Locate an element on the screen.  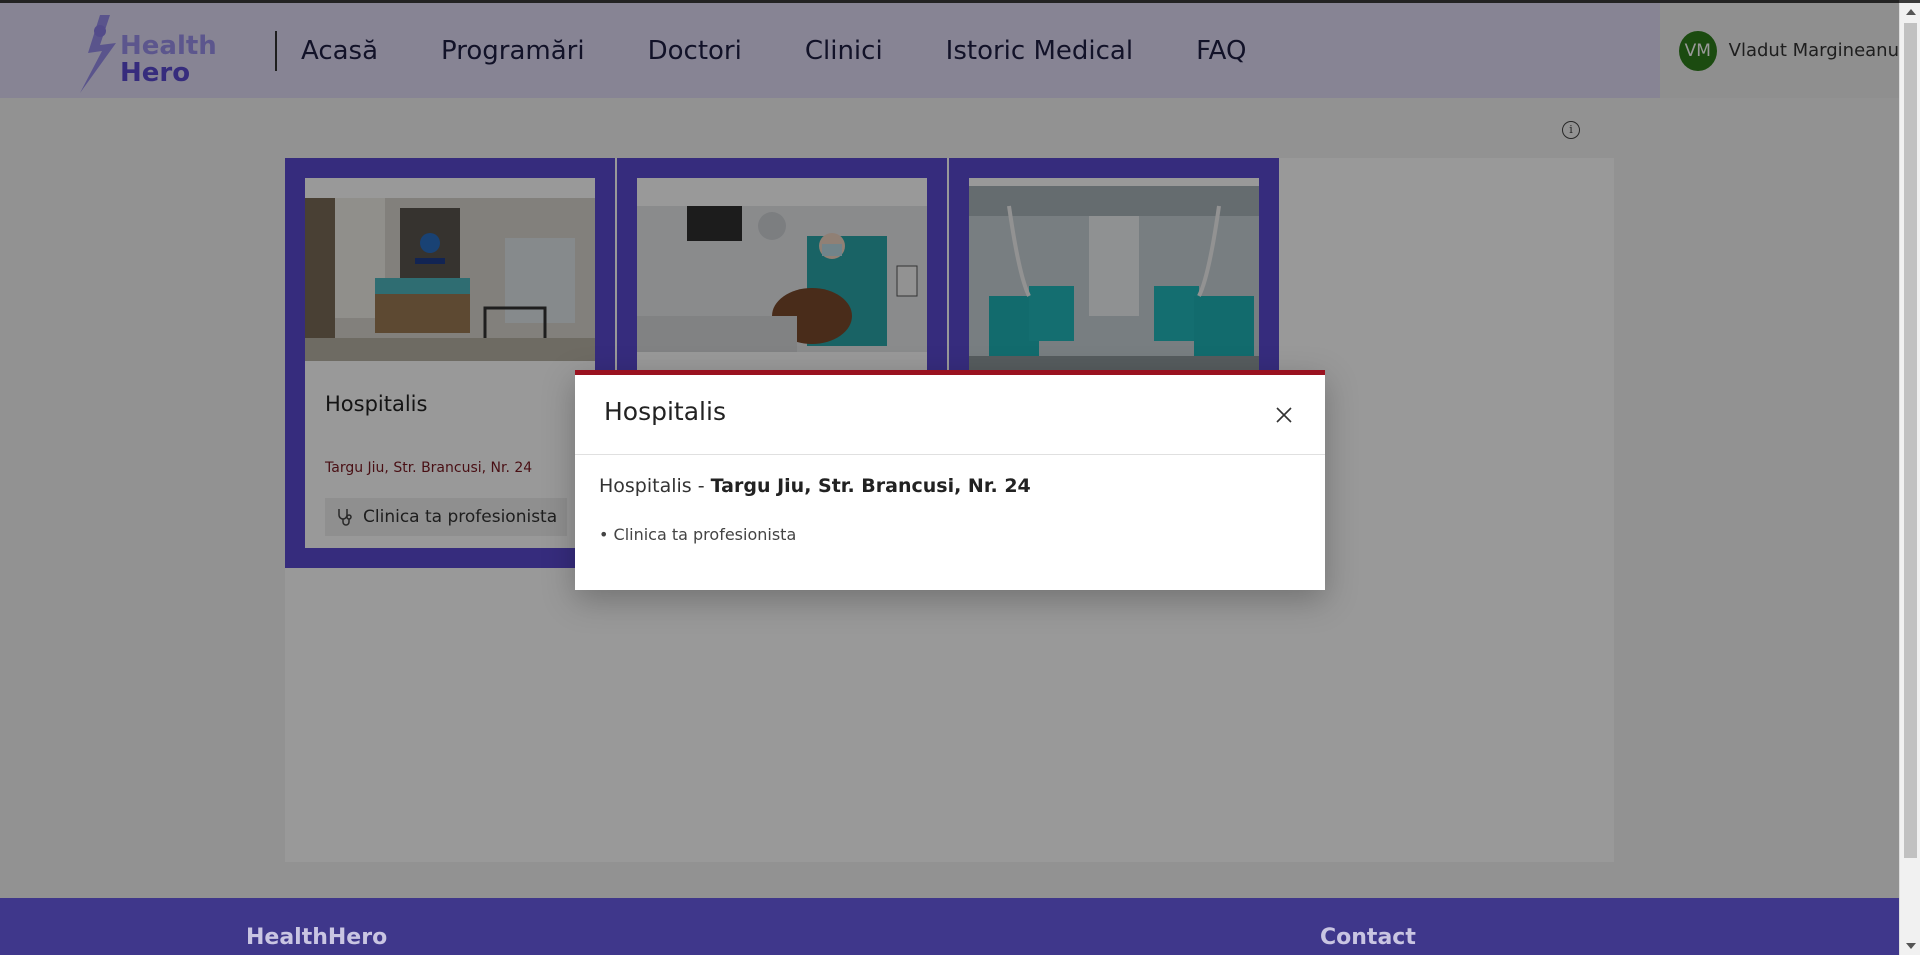
scroll-down-arrow-icon is located at coordinates (1911, 946).